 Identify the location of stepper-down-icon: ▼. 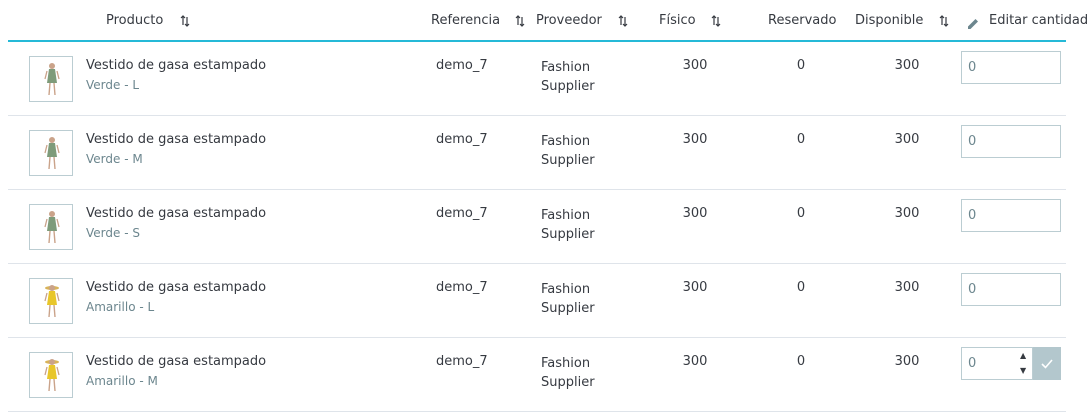
(1023, 371).